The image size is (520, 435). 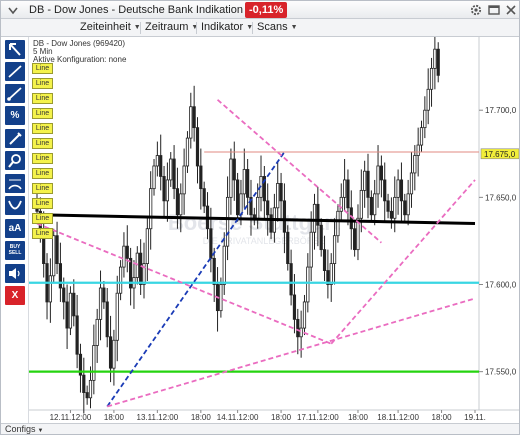 What do you see at coordinates (15, 49) in the screenshot?
I see `pointer-tool` at bounding box center [15, 49].